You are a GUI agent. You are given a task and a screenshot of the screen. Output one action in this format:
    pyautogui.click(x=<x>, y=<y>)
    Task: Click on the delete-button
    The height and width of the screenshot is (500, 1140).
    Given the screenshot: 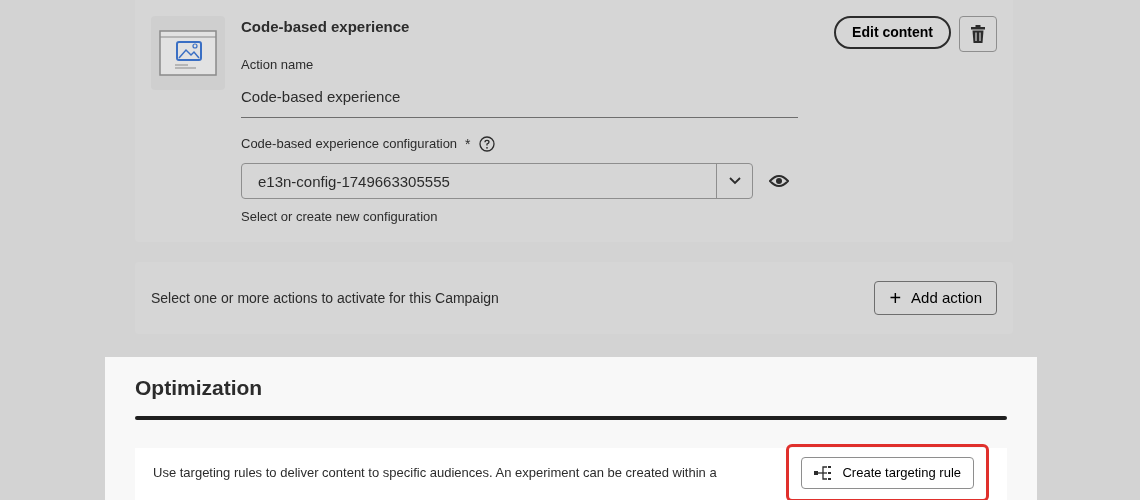 What is the action you would take?
    pyautogui.click(x=978, y=34)
    